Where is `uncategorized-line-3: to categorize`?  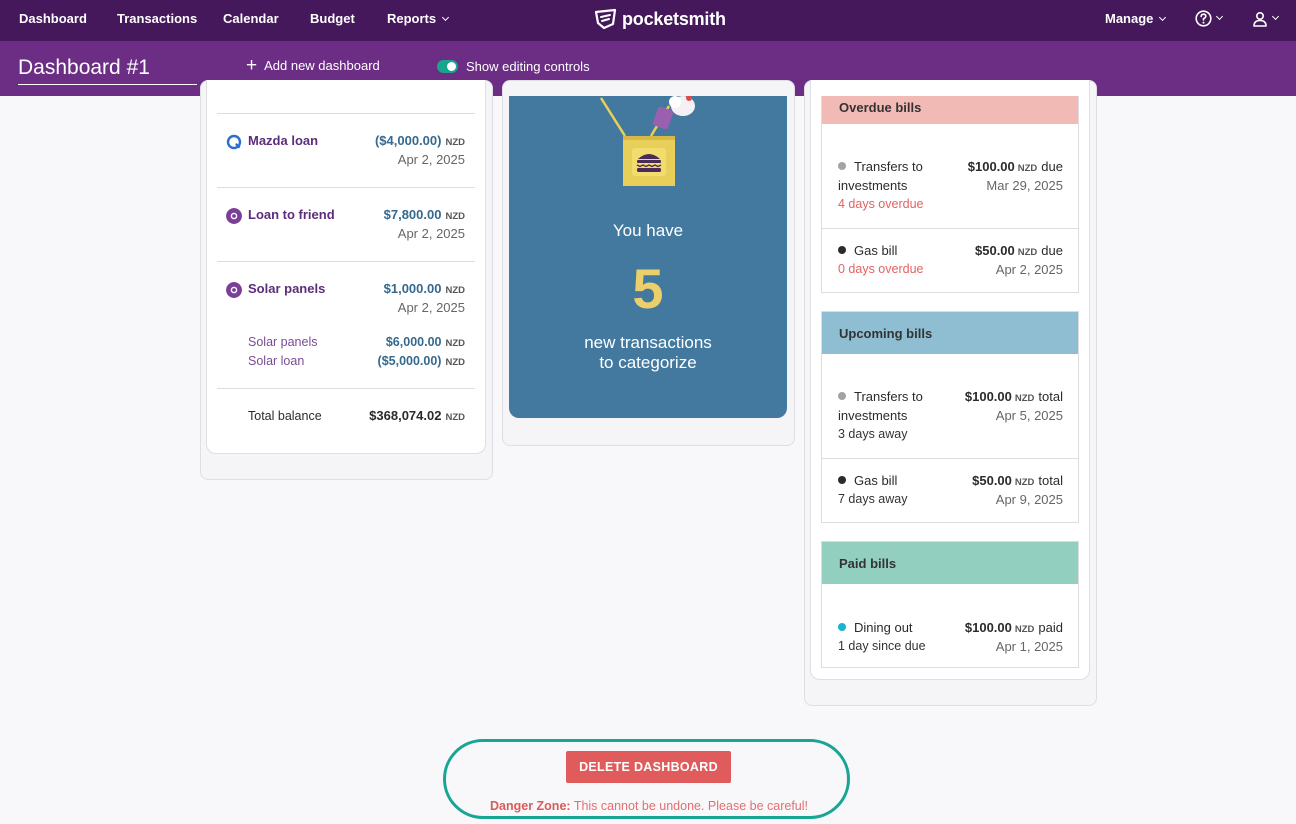 uncategorized-line-3: to categorize is located at coordinates (648, 362).